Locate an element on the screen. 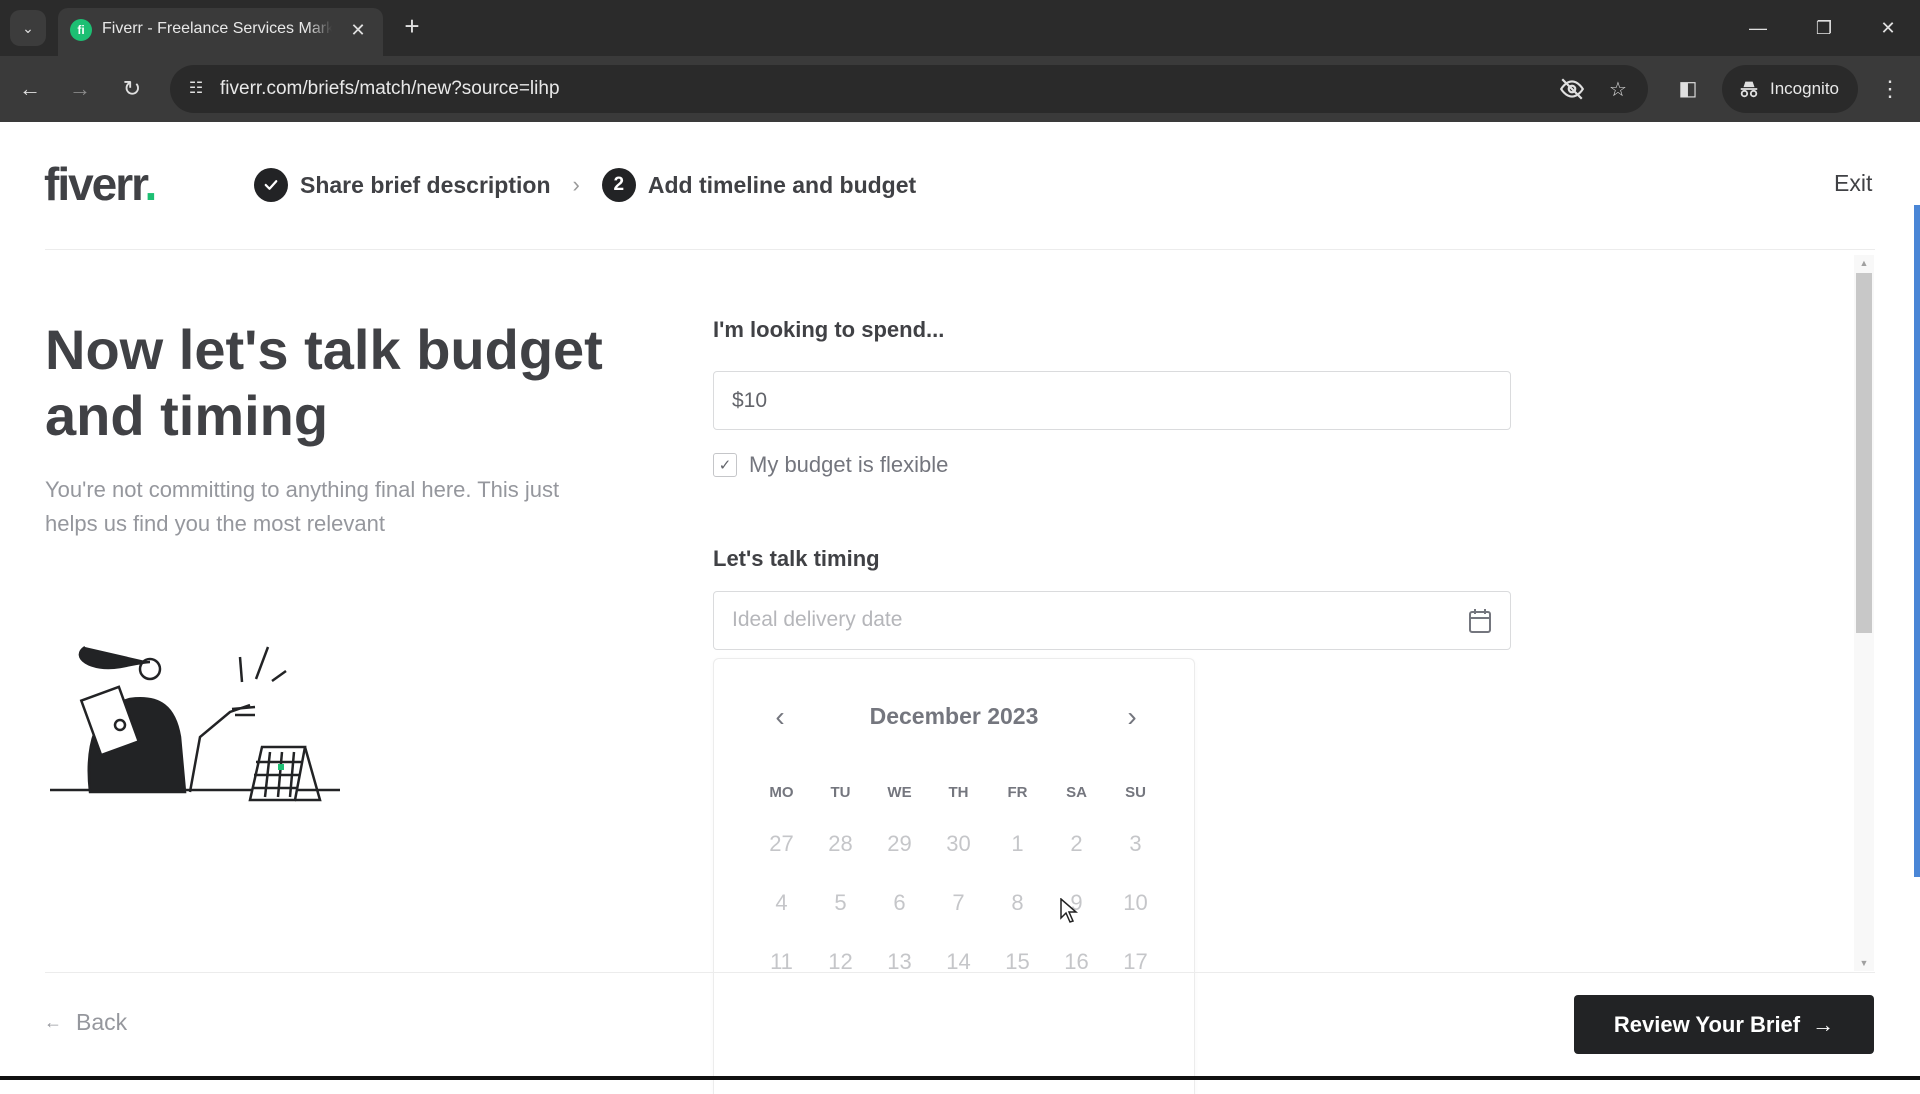  eye-off-icon is located at coordinates (1572, 89).